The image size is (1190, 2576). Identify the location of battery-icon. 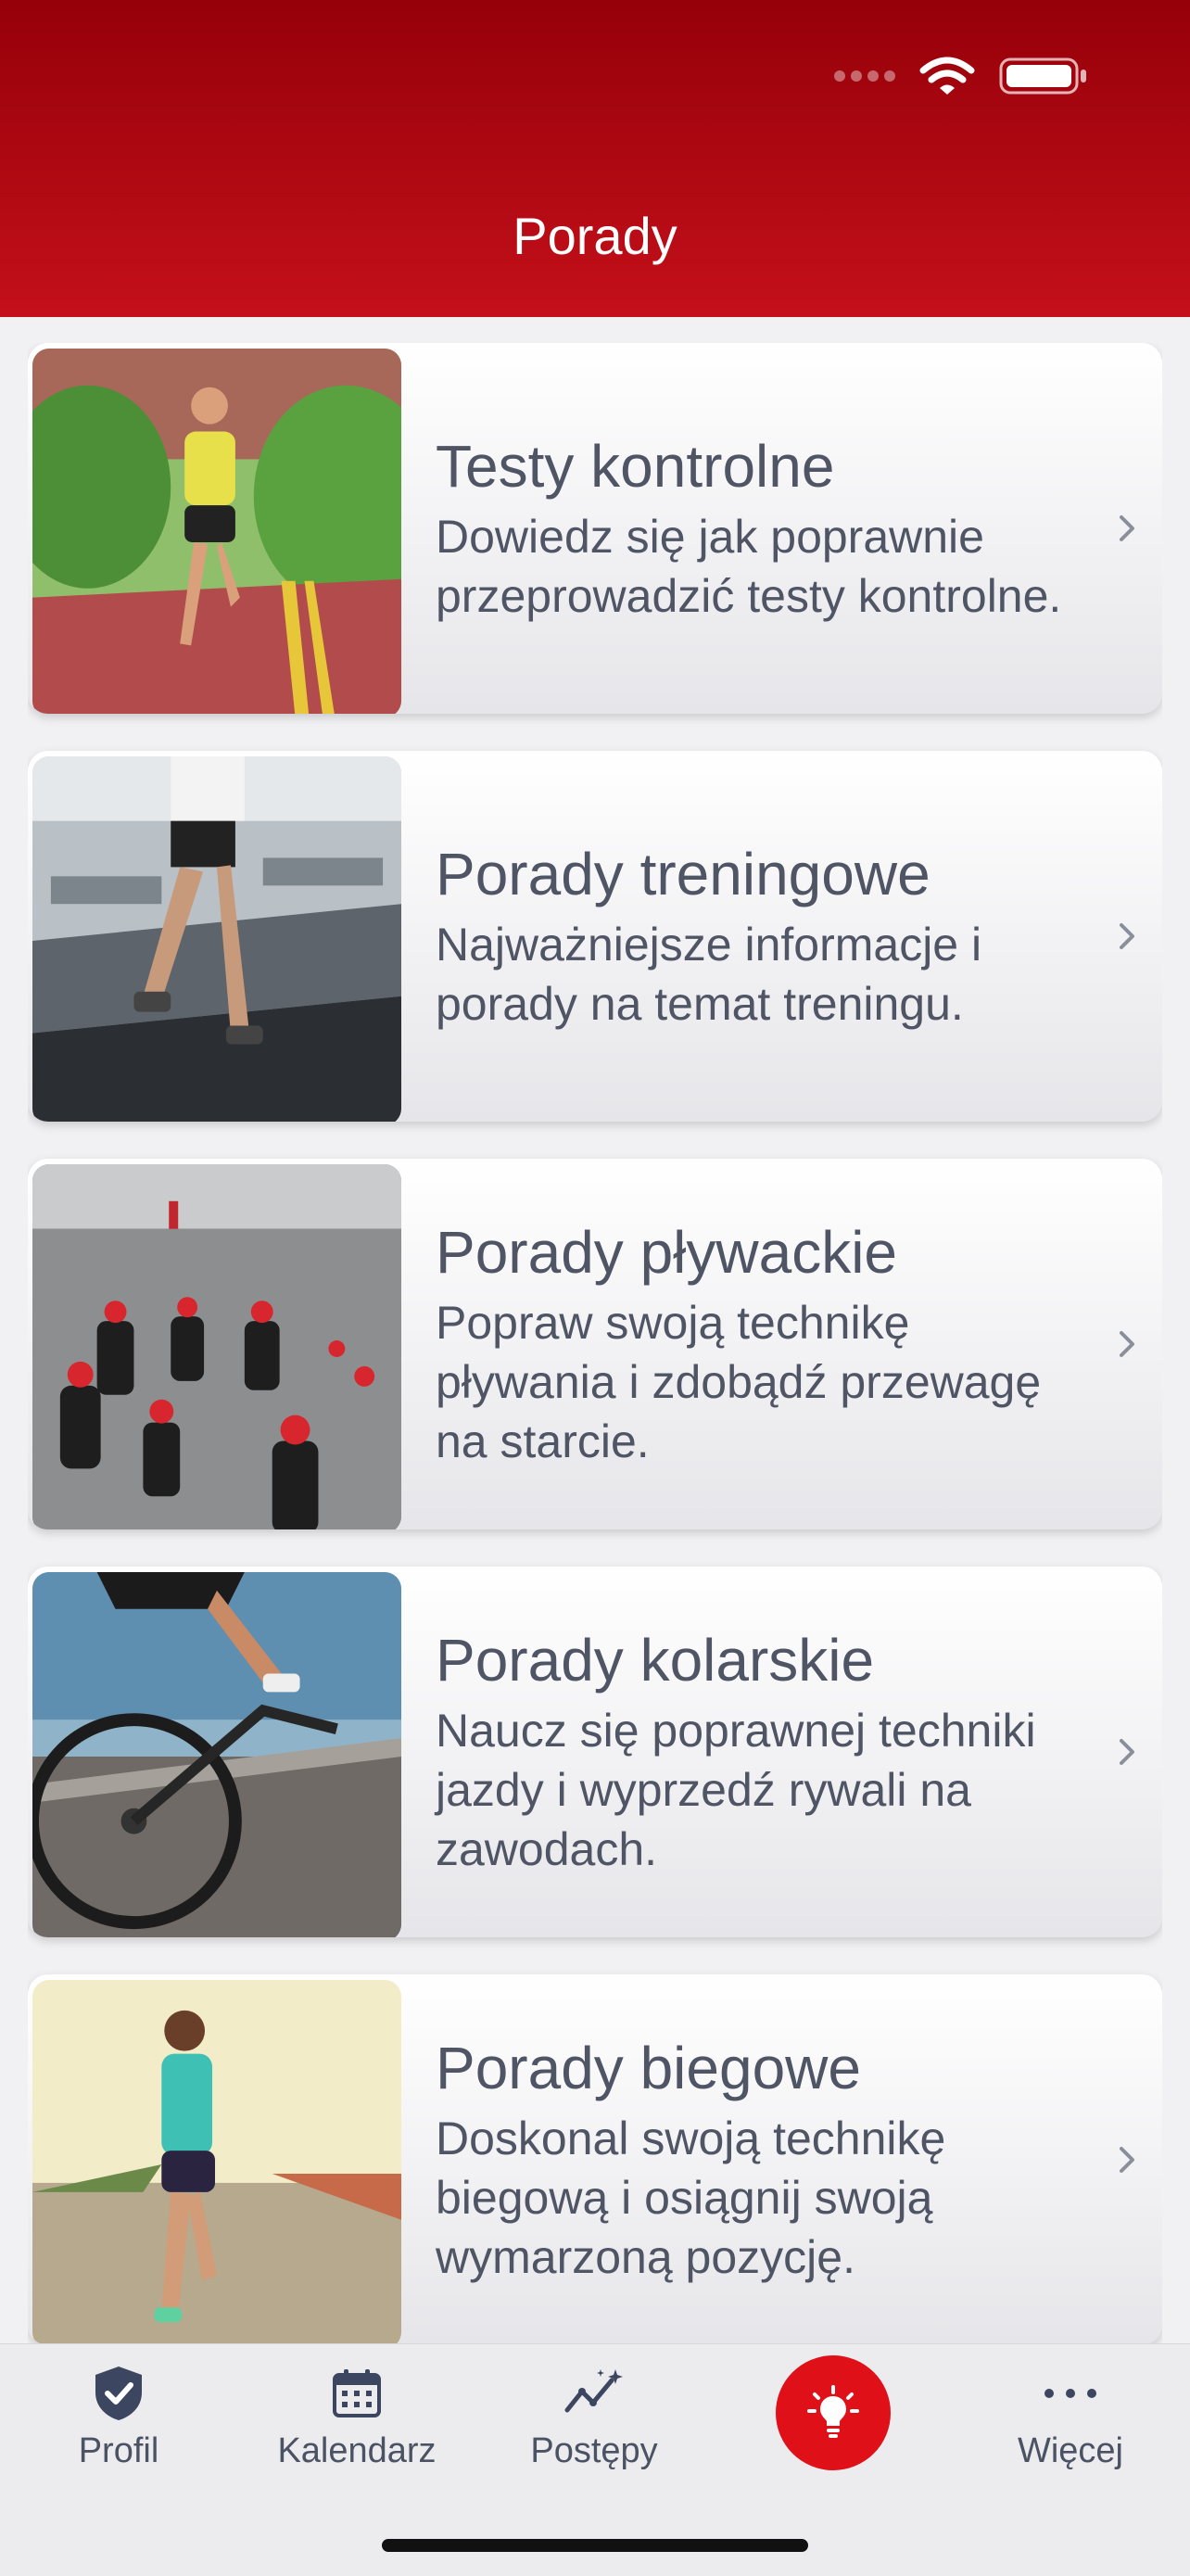
(1042, 76).